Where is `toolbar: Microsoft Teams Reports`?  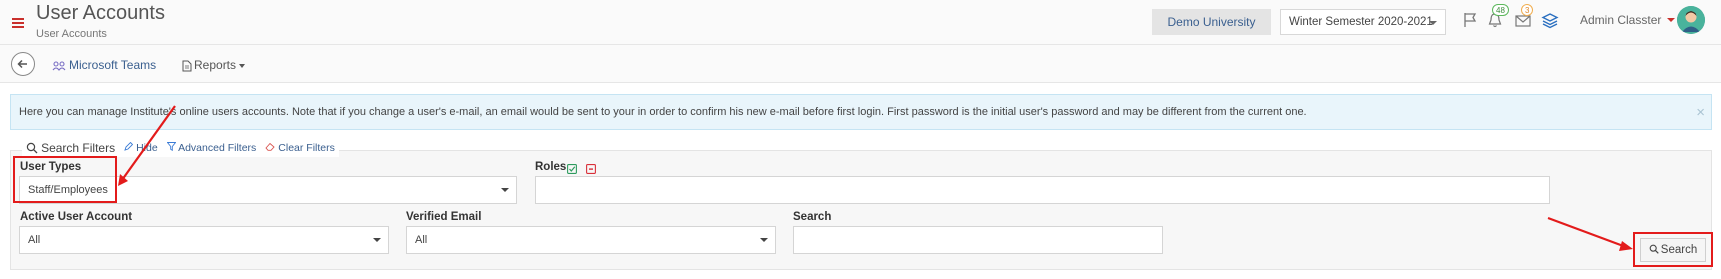
toolbar: Microsoft Teams Reports is located at coordinates (860, 64).